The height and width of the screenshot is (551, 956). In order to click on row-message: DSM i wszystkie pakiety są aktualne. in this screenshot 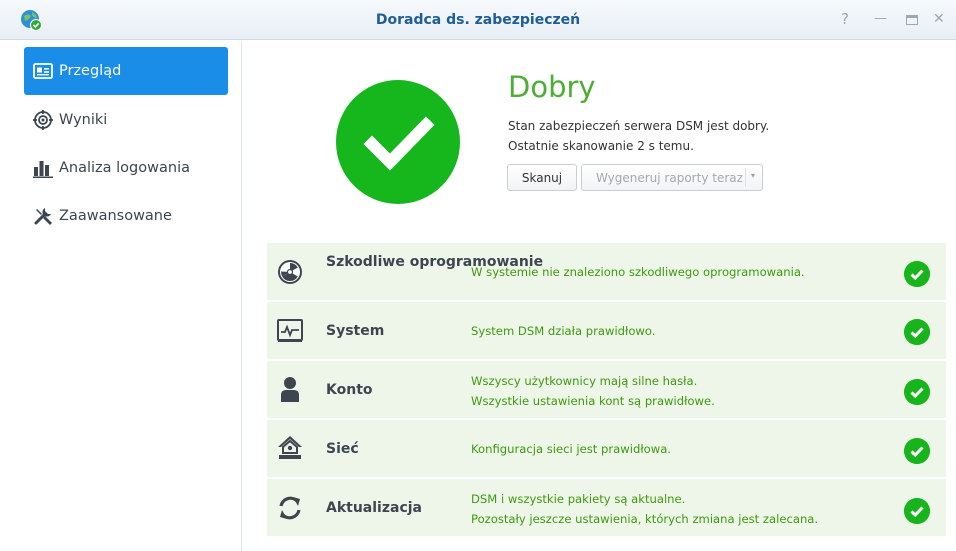, I will do `click(578, 499)`.